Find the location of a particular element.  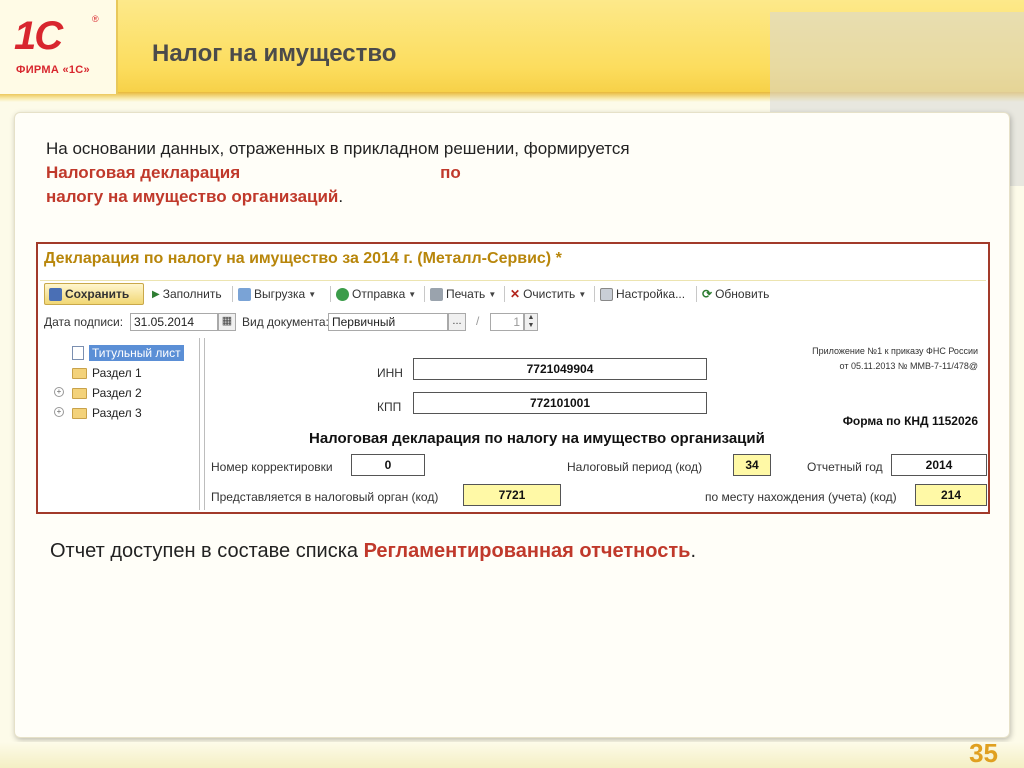

printer-icon is located at coordinates (436, 294).